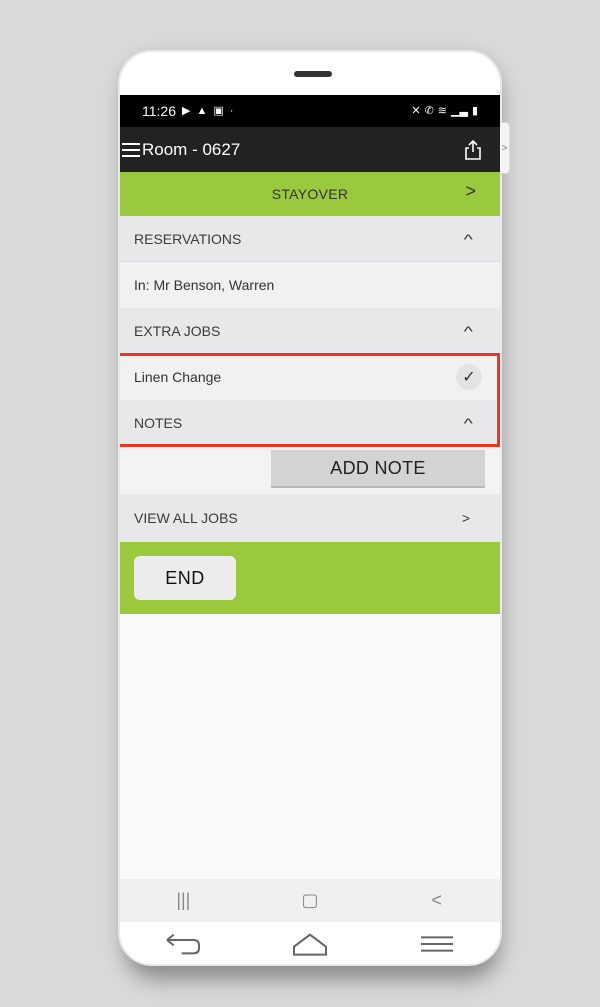 The width and height of the screenshot is (600, 1007). What do you see at coordinates (378, 469) in the screenshot?
I see `add-note-button: ADD NOTE` at bounding box center [378, 469].